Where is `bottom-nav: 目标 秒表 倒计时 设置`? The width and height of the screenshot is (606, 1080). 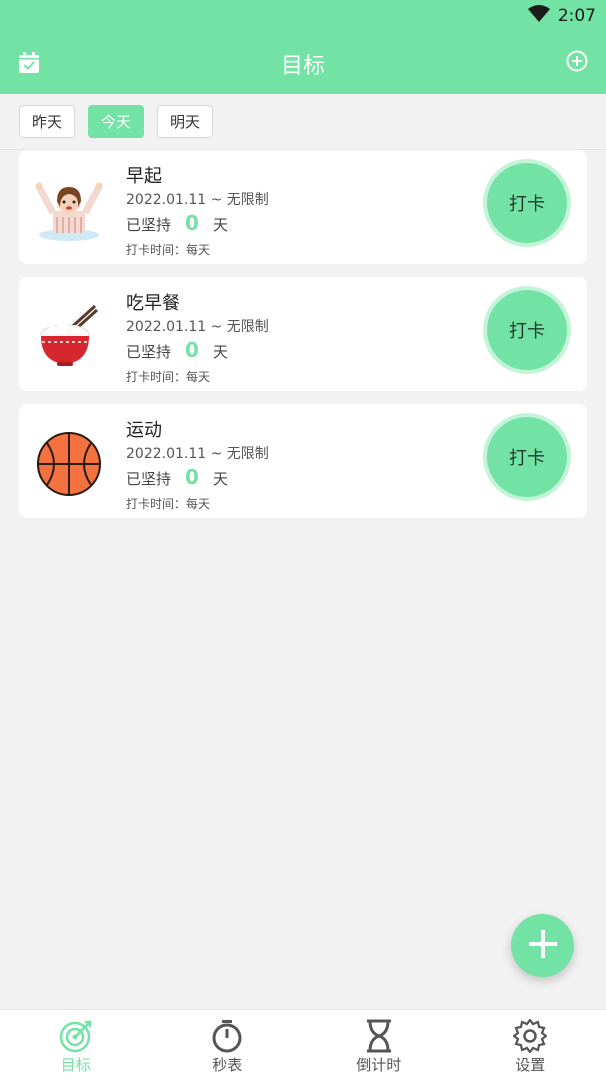 bottom-nav: 目标 秒表 倒计时 设置 is located at coordinates (303, 1044).